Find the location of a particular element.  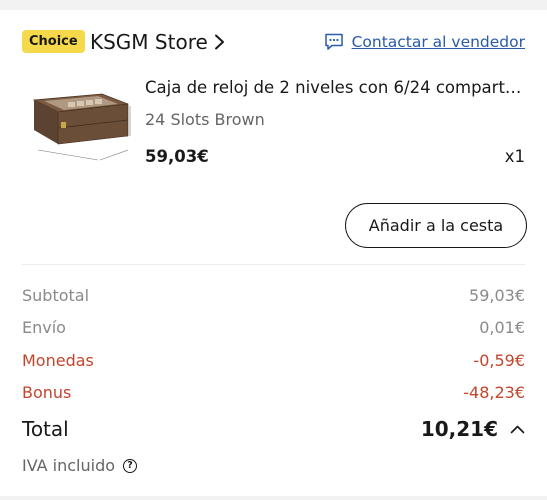

subtotal-label: Subtotal is located at coordinates (56, 295).